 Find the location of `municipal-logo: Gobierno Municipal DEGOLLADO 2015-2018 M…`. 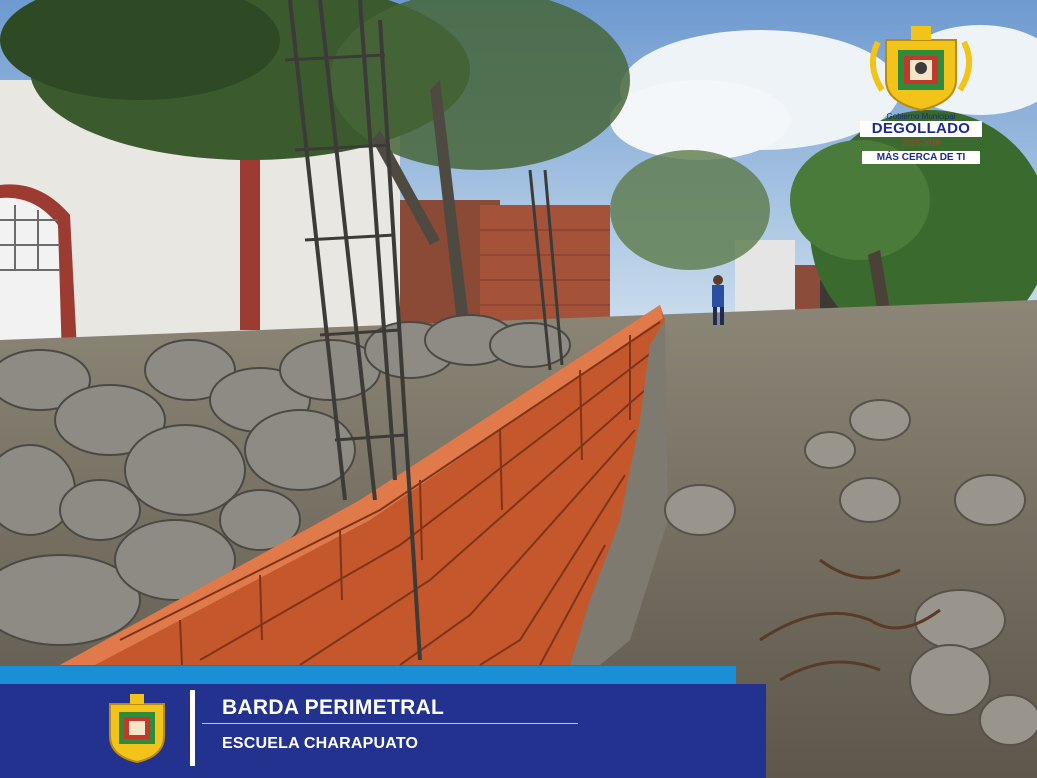

municipal-logo: Gobierno Municipal DEGOLLADO 2015-2018 M… is located at coordinates (921, 96).